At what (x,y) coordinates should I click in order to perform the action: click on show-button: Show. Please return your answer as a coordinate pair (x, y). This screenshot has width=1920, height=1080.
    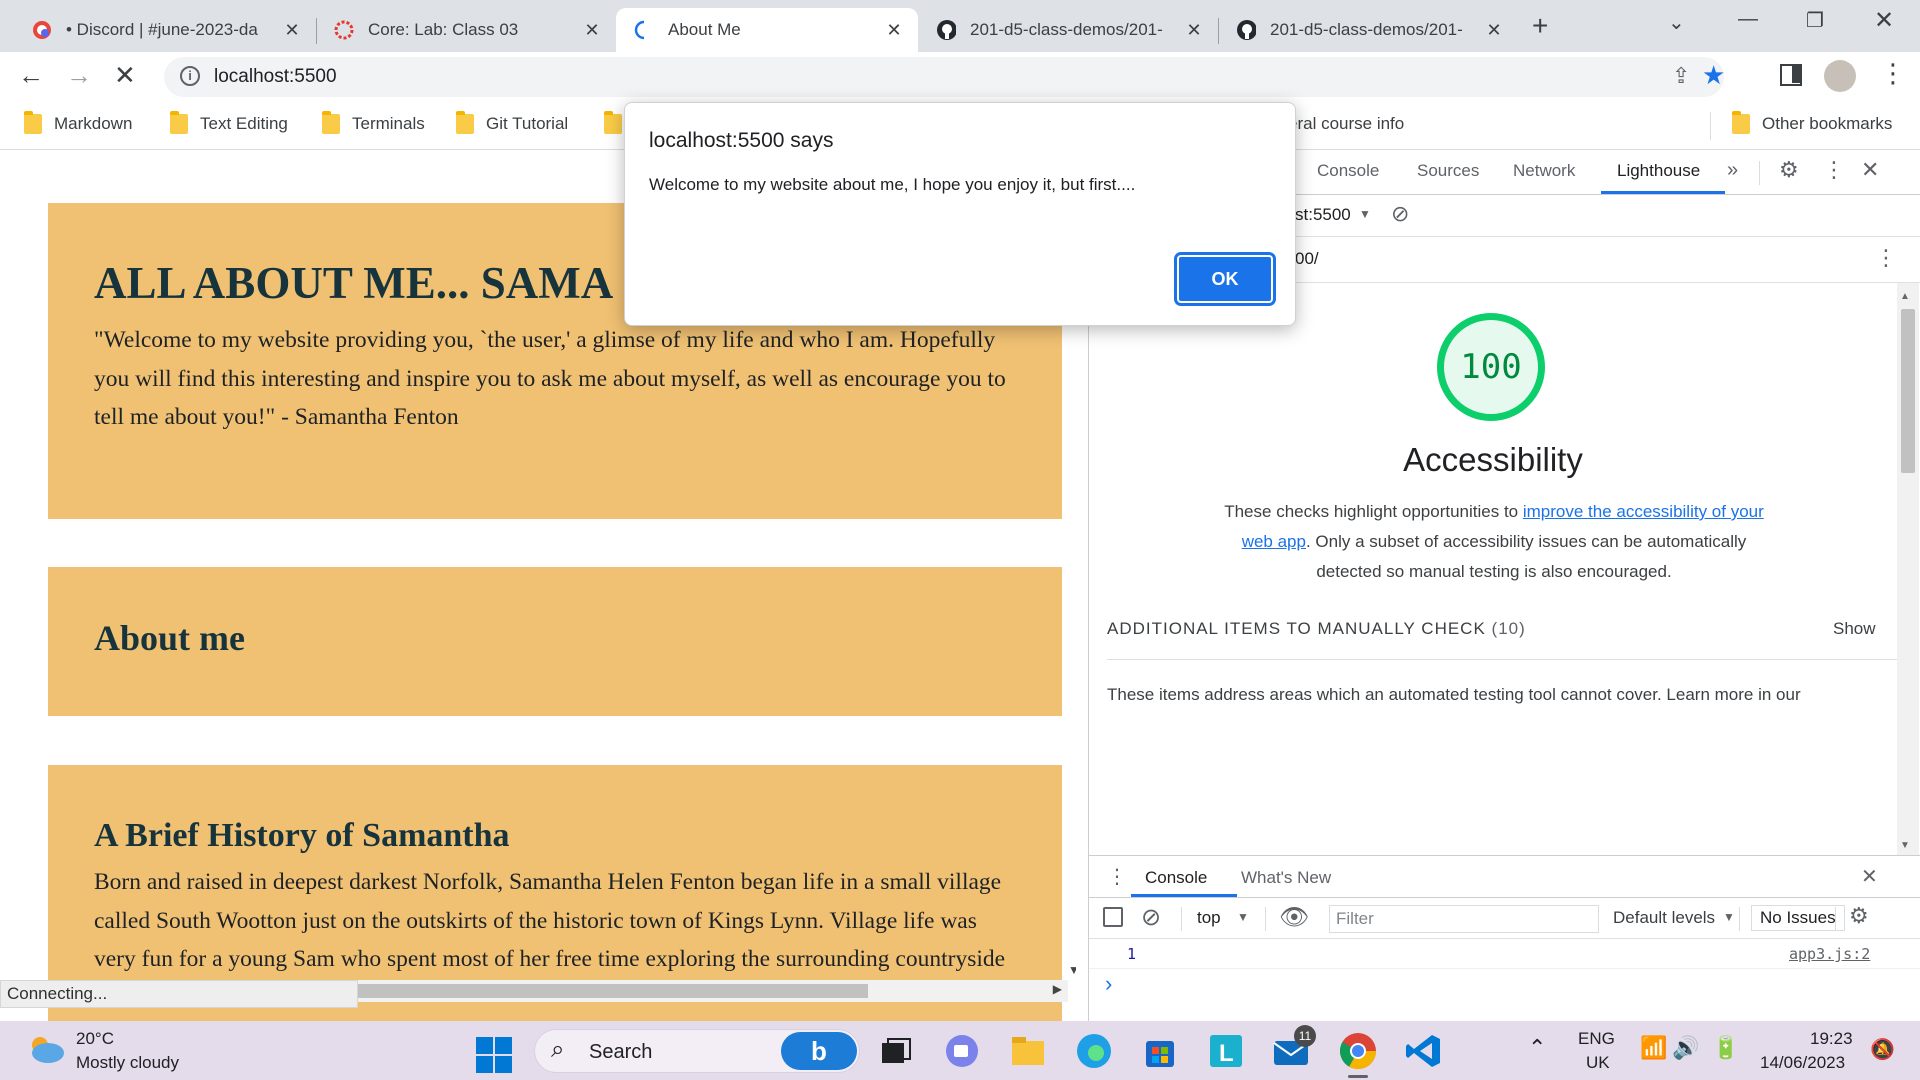
    Looking at the image, I should click on (1854, 629).